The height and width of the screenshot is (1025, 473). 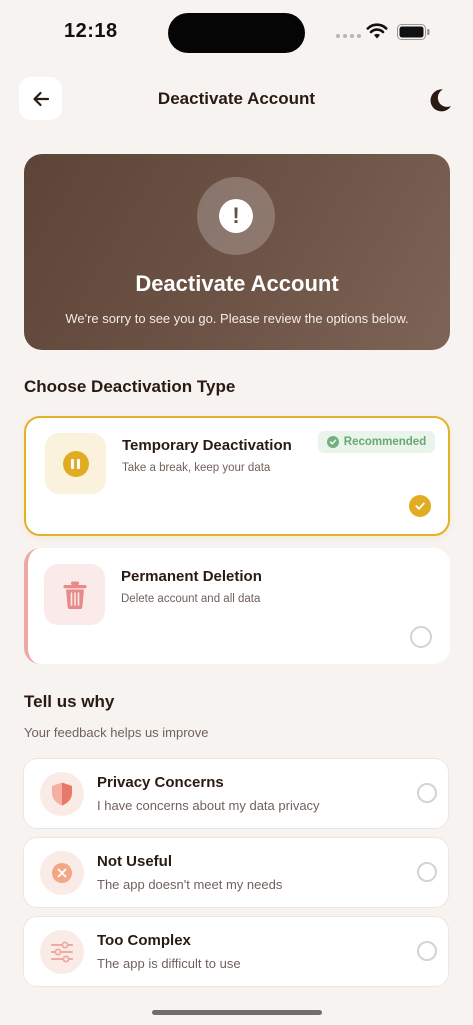 I want to click on moon-icon, so click(x=440, y=100).